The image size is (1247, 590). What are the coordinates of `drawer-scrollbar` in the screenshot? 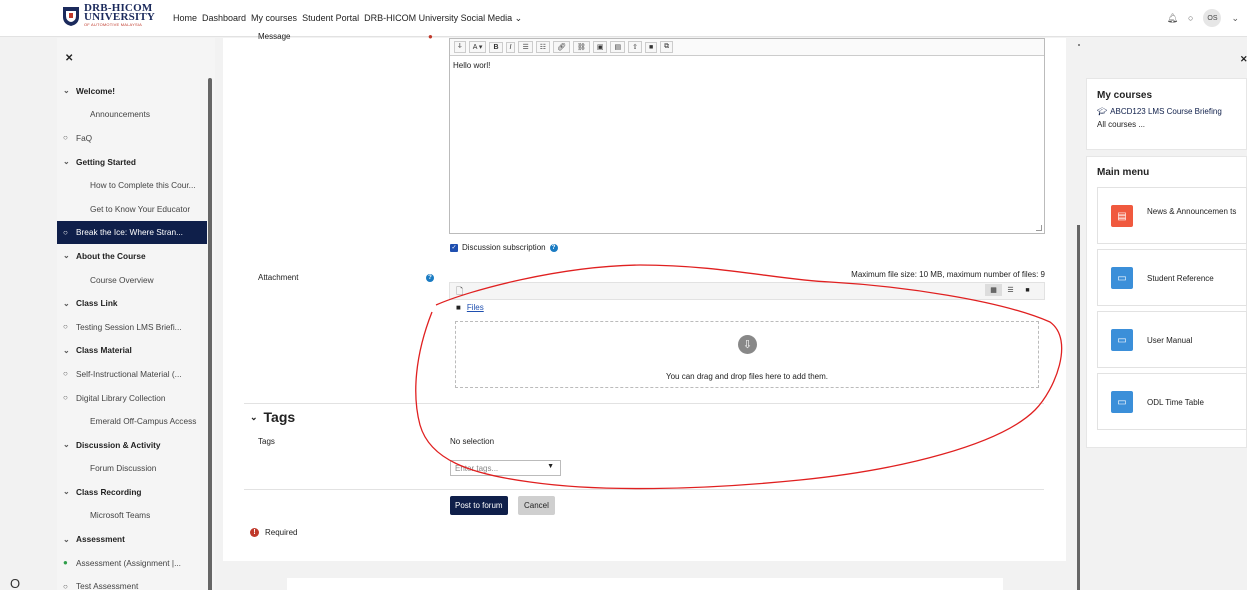 It's located at (210, 334).